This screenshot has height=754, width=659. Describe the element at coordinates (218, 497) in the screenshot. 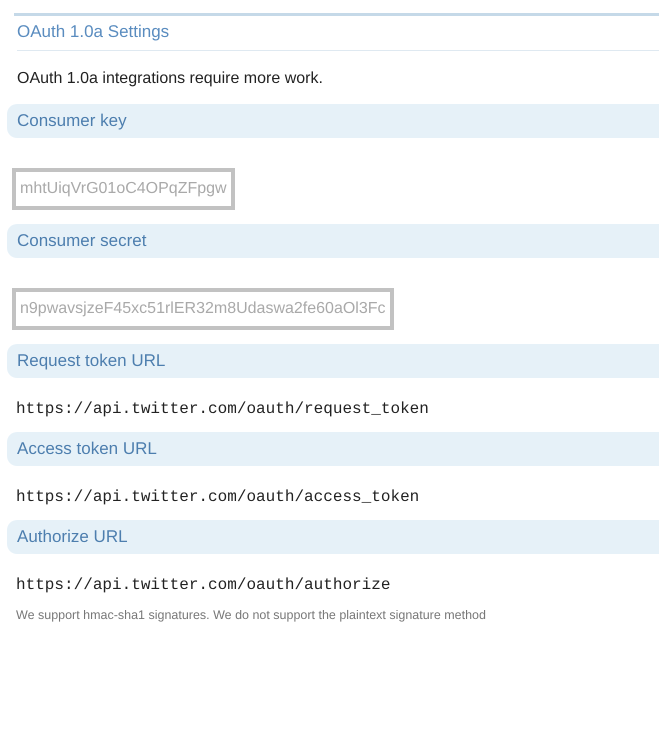

I see `url-text: https://api.twitter.com/oauth/access_token` at that location.